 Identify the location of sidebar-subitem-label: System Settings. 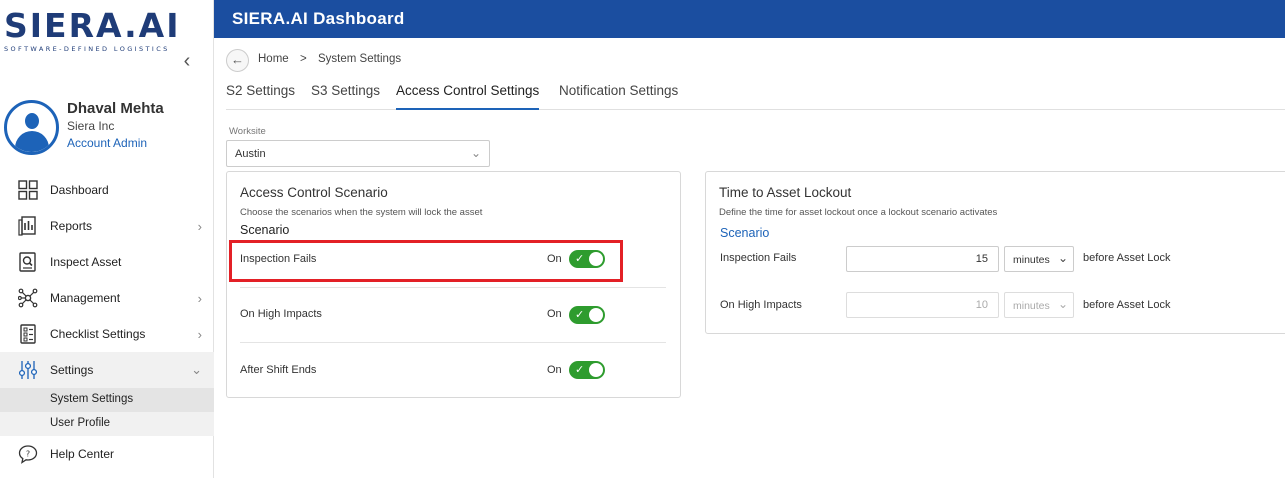
(92, 399).